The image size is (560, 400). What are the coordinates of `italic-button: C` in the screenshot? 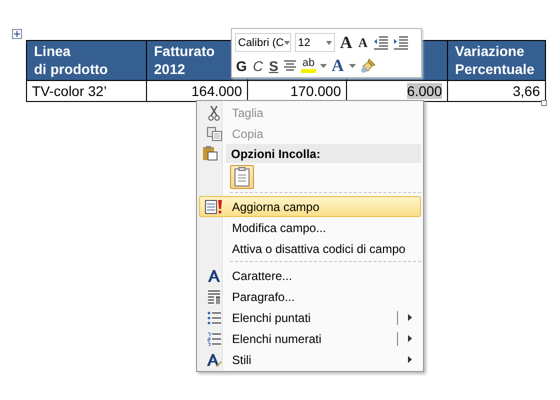 It's located at (258, 66).